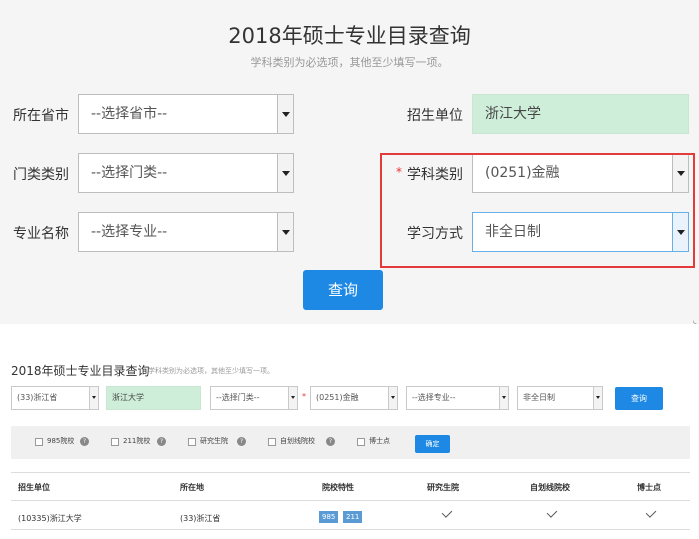  What do you see at coordinates (379, 441) in the screenshot?
I see `filter-label-doctoral: 博士点` at bounding box center [379, 441].